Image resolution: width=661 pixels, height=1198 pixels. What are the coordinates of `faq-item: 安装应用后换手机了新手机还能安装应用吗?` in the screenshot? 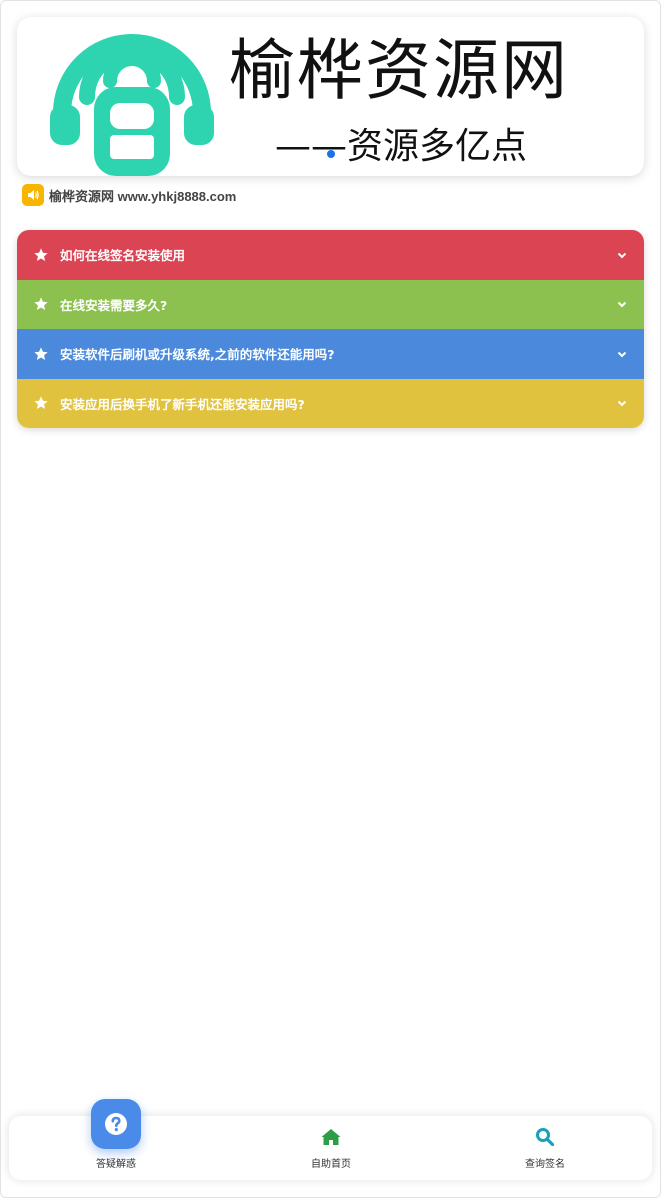 It's located at (330, 403).